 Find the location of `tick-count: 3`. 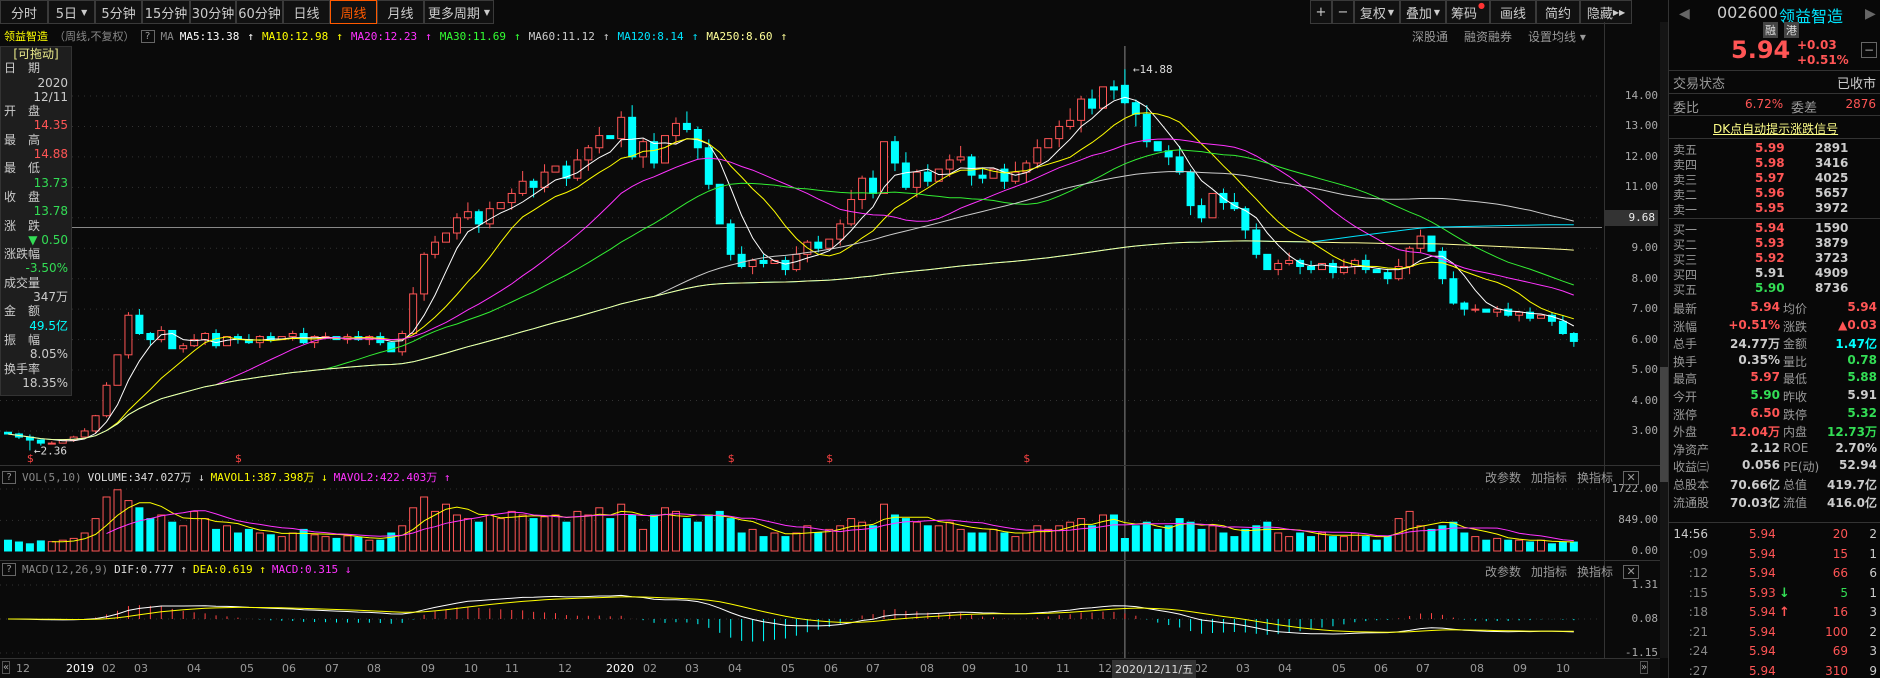

tick-count: 3 is located at coordinates (1873, 651).